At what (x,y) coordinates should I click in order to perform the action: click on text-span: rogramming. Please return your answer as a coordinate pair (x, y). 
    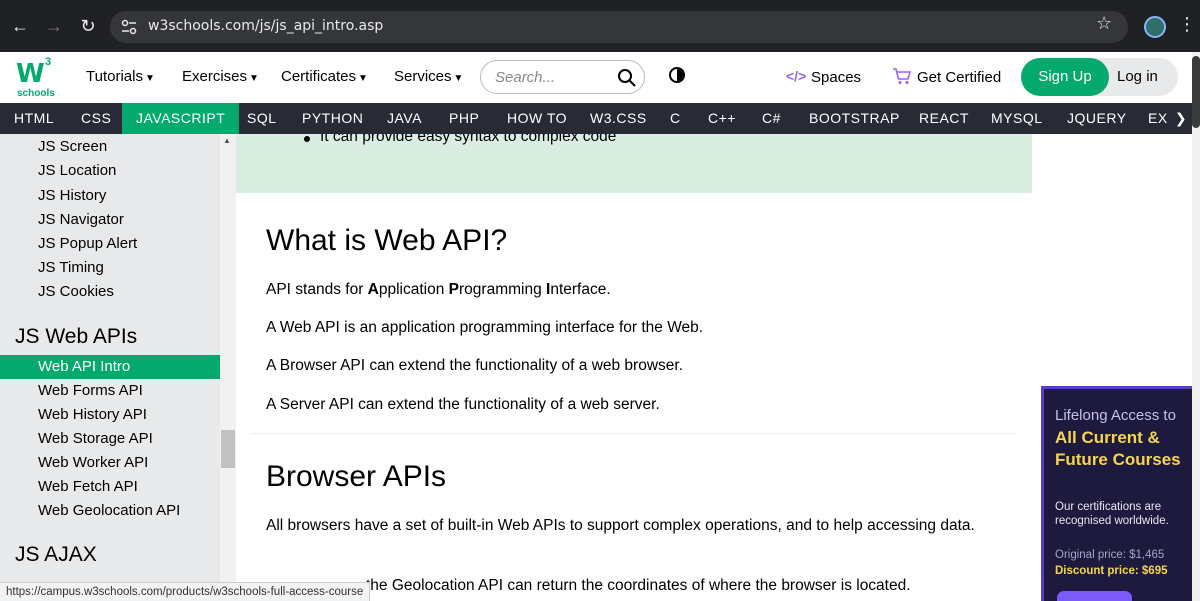
    Looking at the image, I should click on (503, 289).